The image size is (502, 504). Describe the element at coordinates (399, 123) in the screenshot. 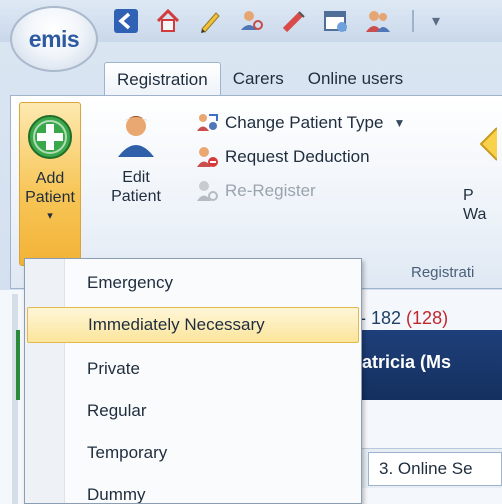

I see `chevron-down-icon: ▼` at that location.